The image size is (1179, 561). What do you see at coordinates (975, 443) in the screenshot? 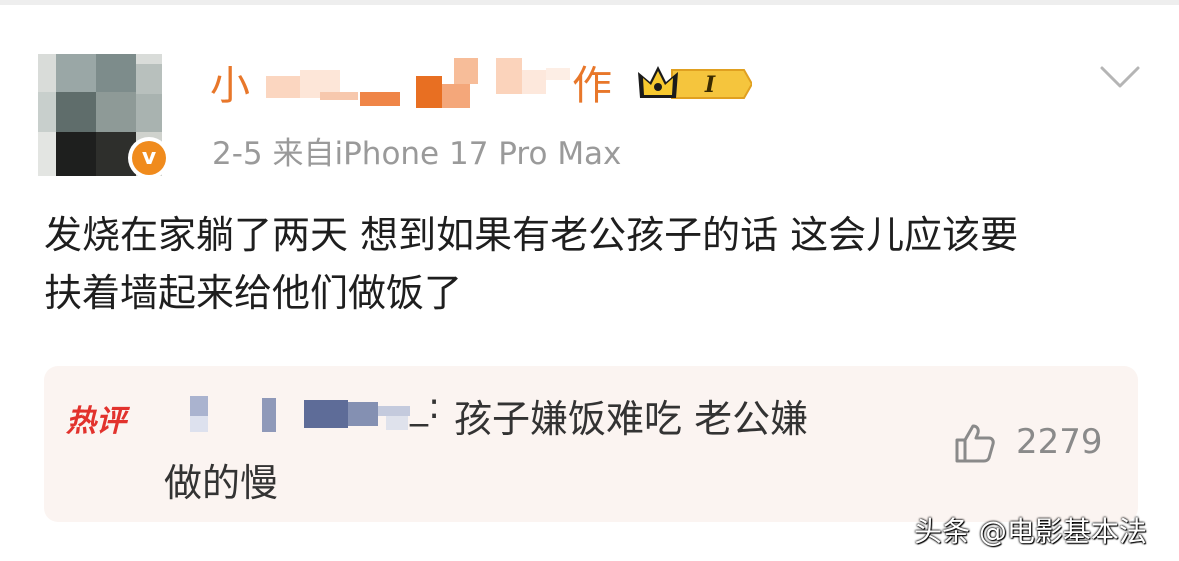
I see `thumbs-up-icon` at bounding box center [975, 443].